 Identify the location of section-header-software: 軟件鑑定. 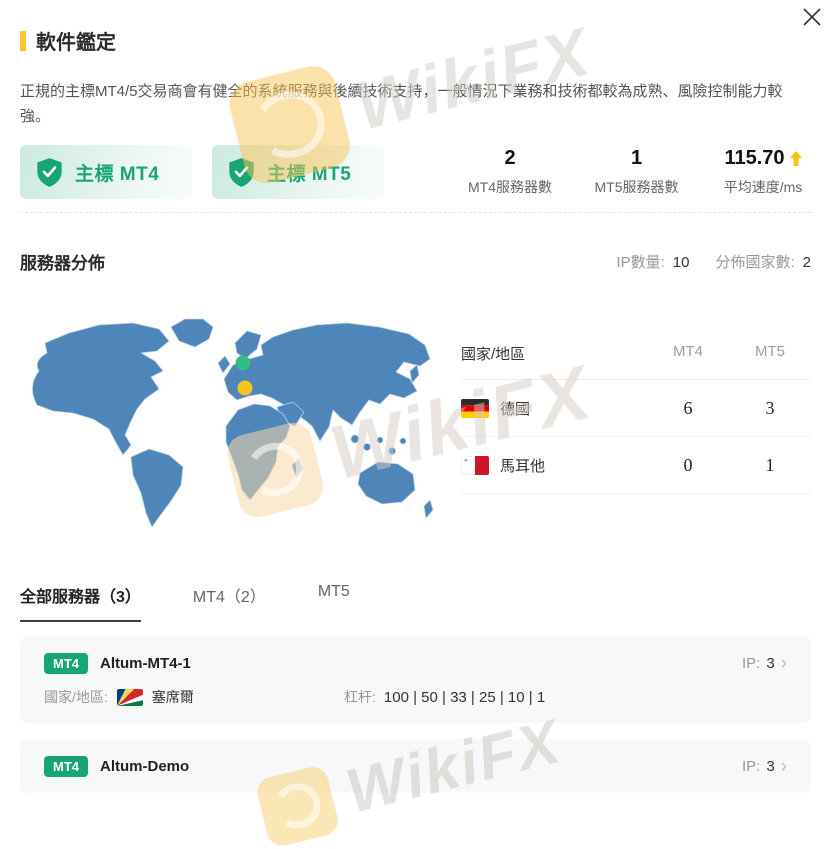
(415, 27).